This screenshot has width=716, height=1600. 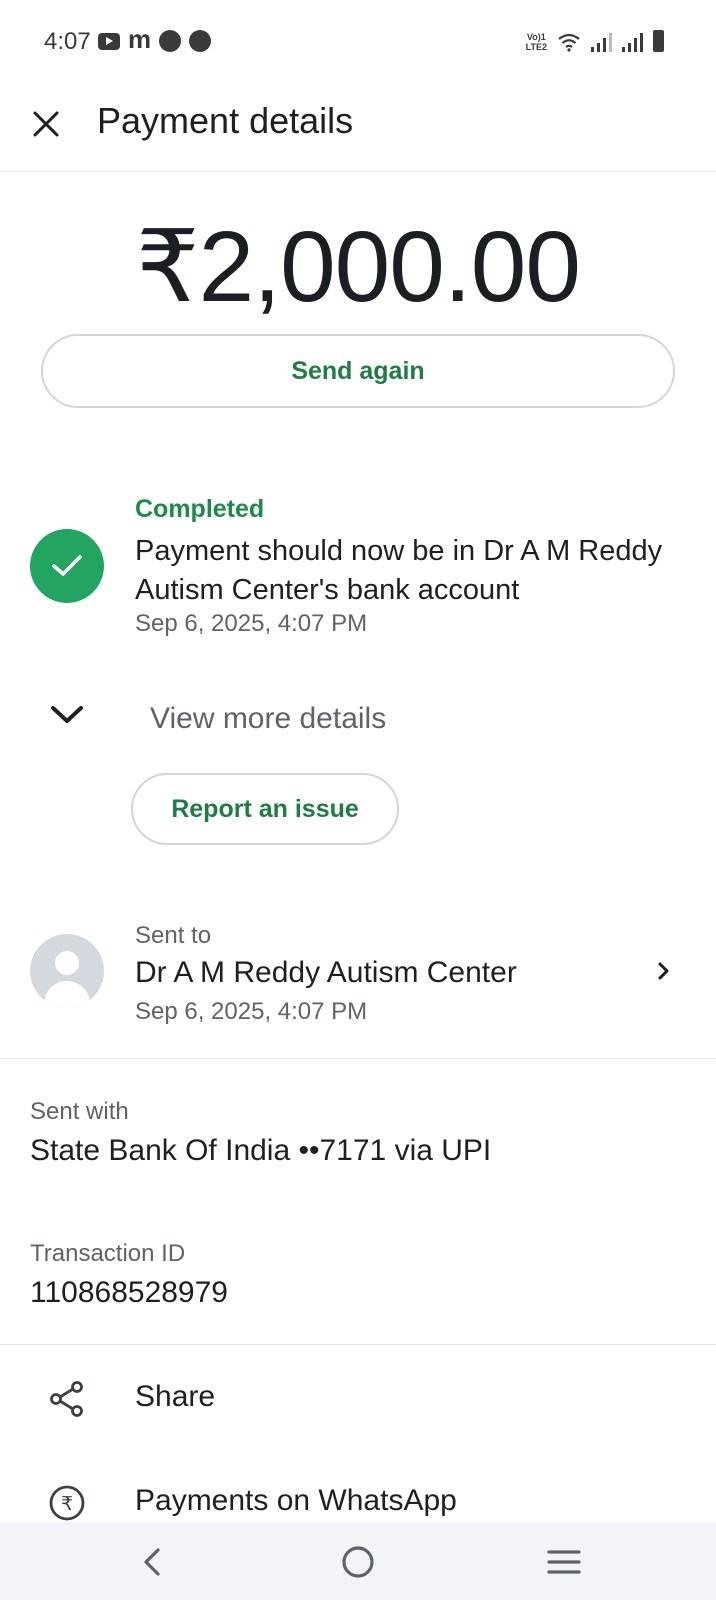 What do you see at coordinates (251, 623) in the screenshot?
I see `status-timestamp: Sep 6, 2025, 4:07 PM` at bounding box center [251, 623].